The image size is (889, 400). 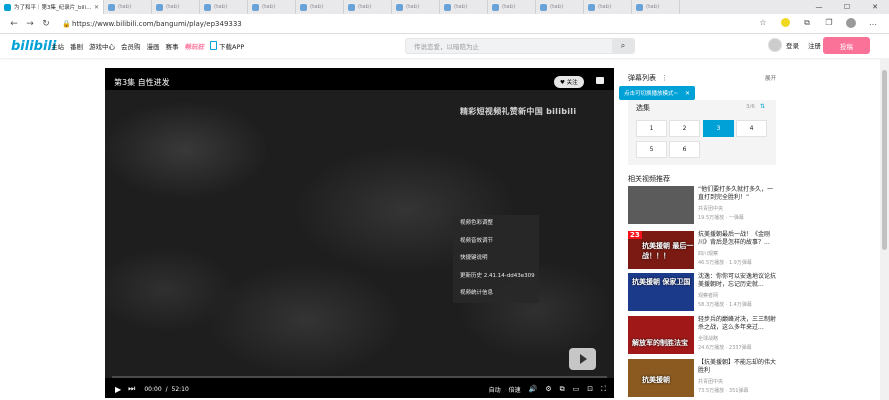 I want to click on progress-bar, so click(x=359, y=377).